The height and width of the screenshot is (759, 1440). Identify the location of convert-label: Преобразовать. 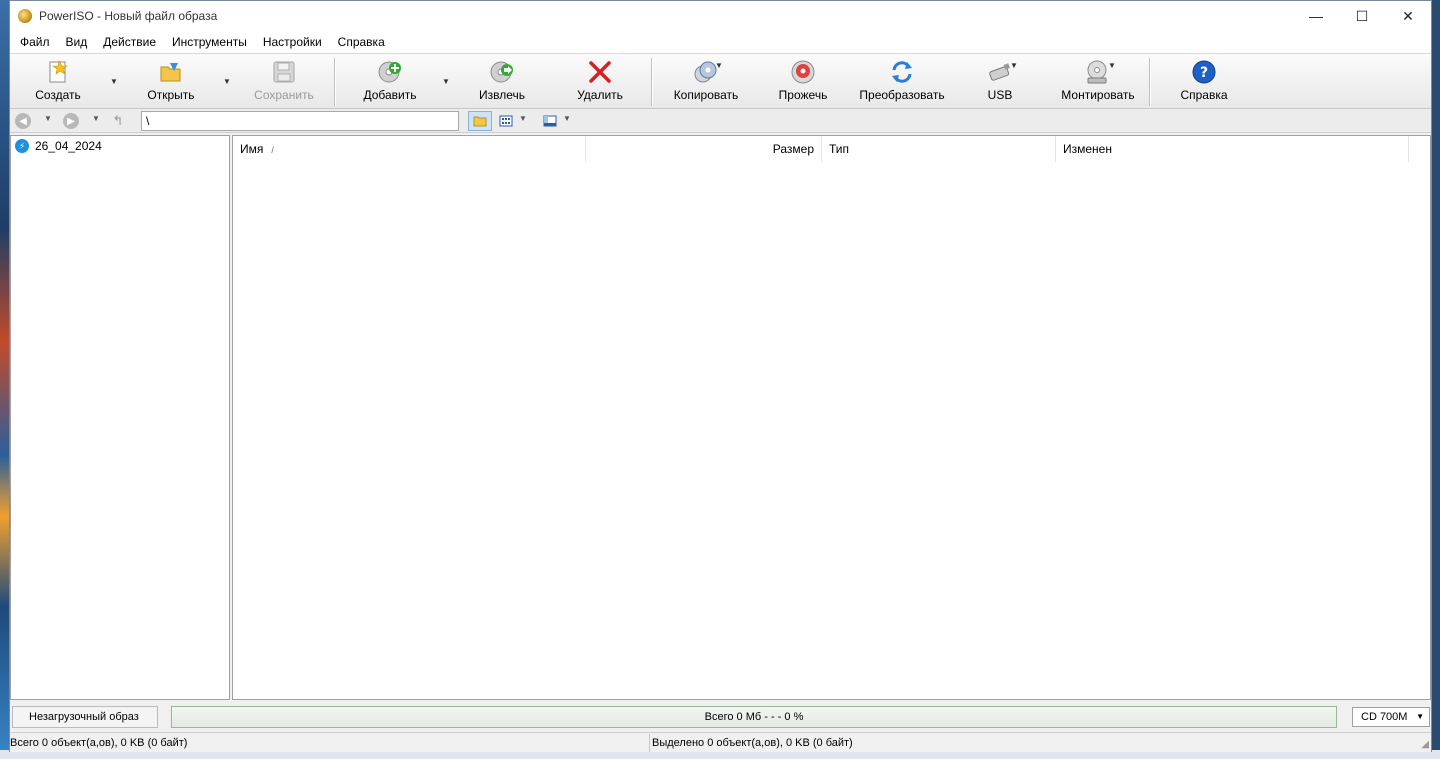
(902, 95).